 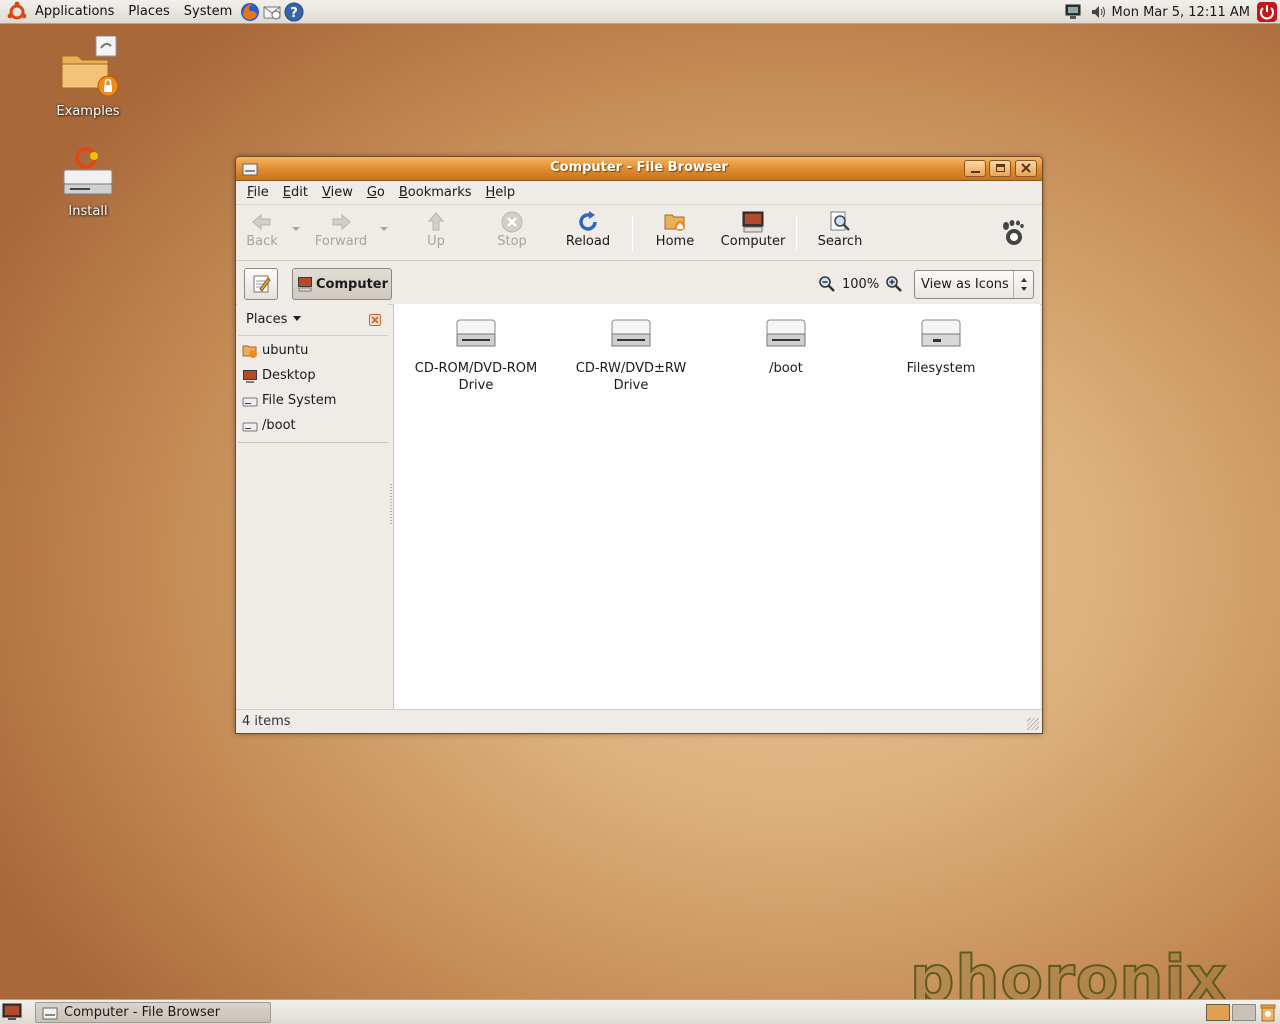 I want to click on menu-bookmarks: Bookmarks, so click(x=435, y=192).